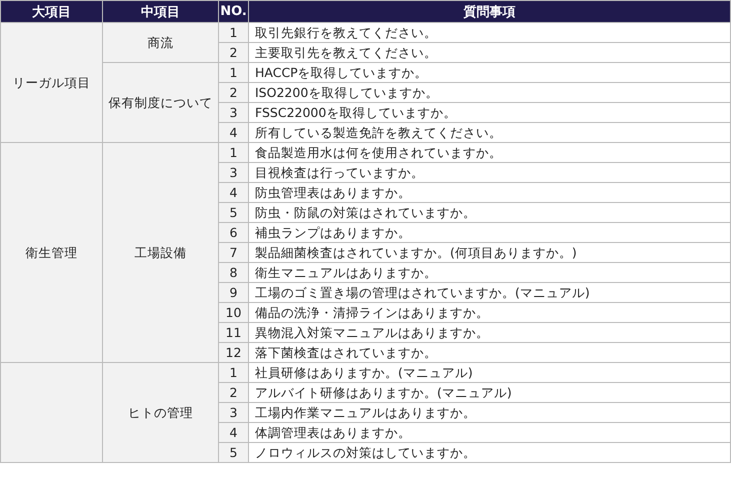 The height and width of the screenshot is (501, 731). I want to click on question-cell: 防虫管理表はありますか。, so click(489, 192).